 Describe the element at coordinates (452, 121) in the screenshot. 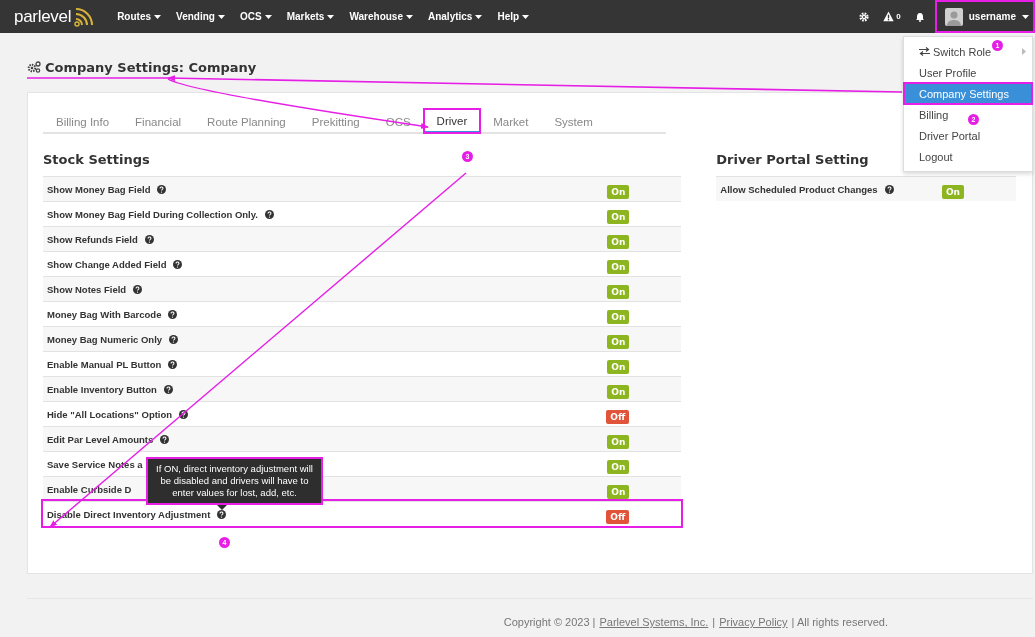

I see `tab: Driver` at that location.